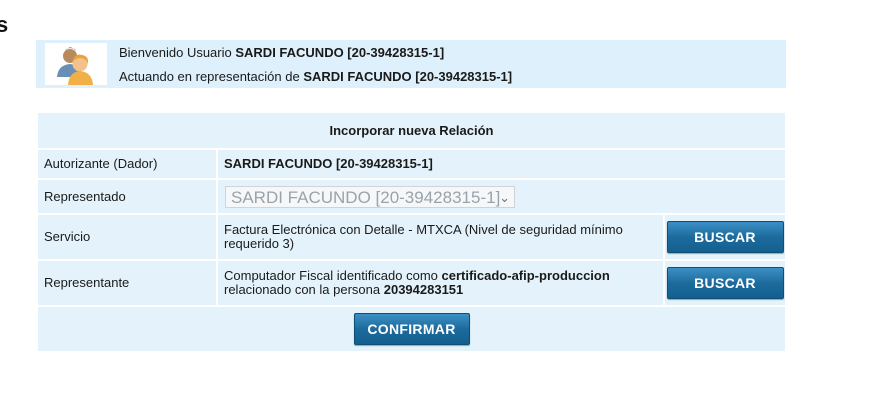 This screenshot has width=869, height=411. What do you see at coordinates (127, 197) in the screenshot?
I see `representado-label: Representado` at bounding box center [127, 197].